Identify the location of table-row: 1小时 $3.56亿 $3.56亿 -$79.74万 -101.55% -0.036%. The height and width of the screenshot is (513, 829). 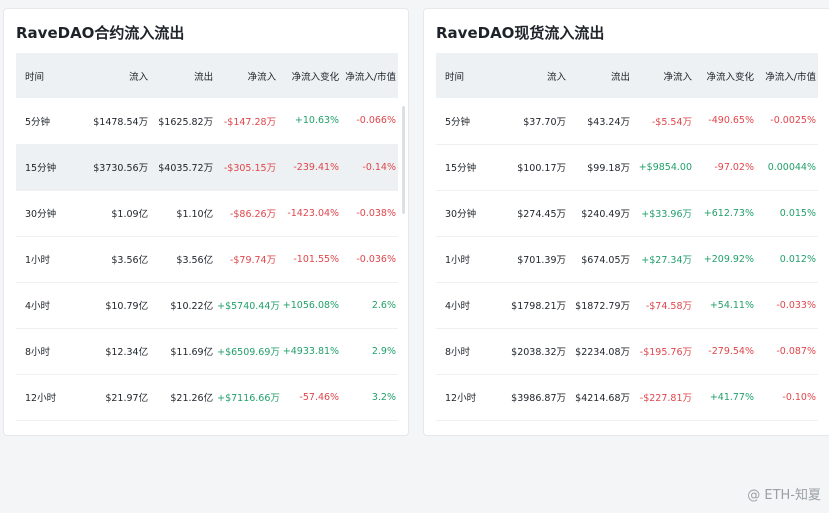
(207, 259).